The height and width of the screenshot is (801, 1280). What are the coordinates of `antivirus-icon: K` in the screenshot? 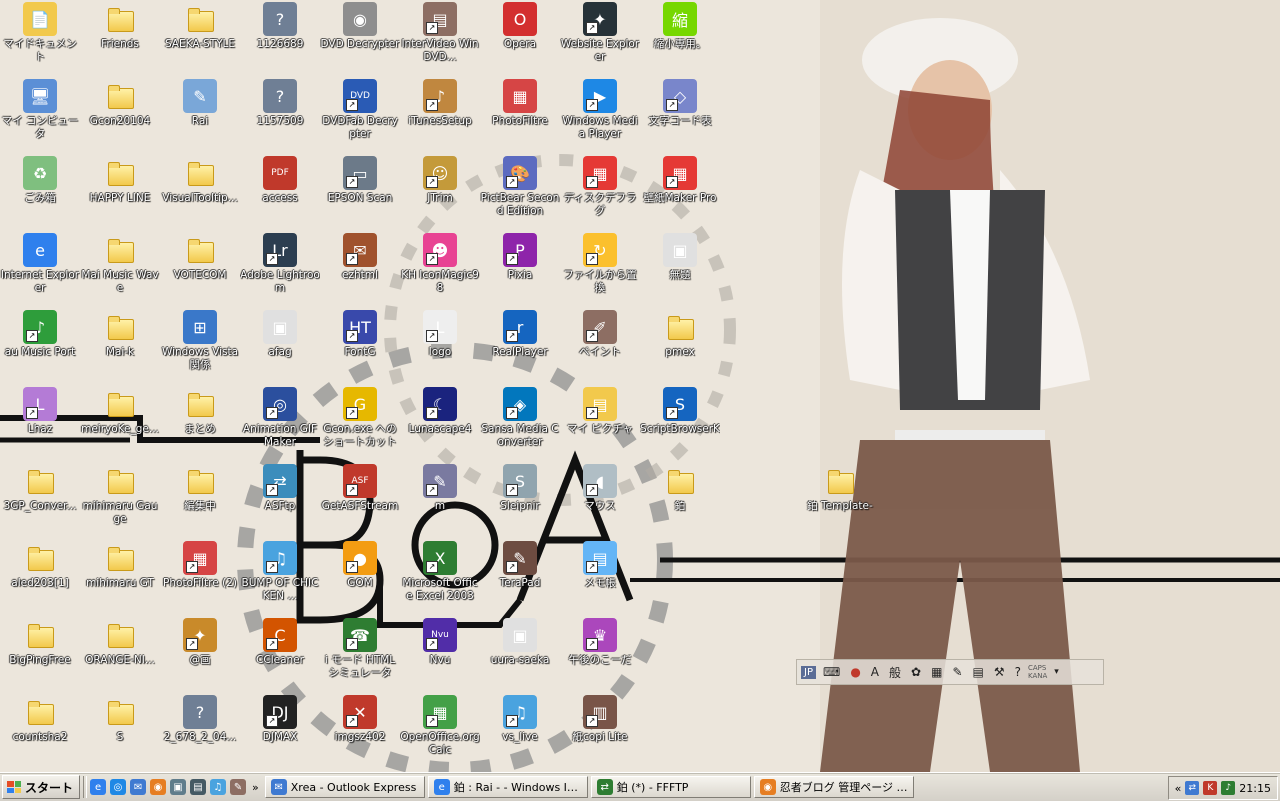 It's located at (1210, 788).